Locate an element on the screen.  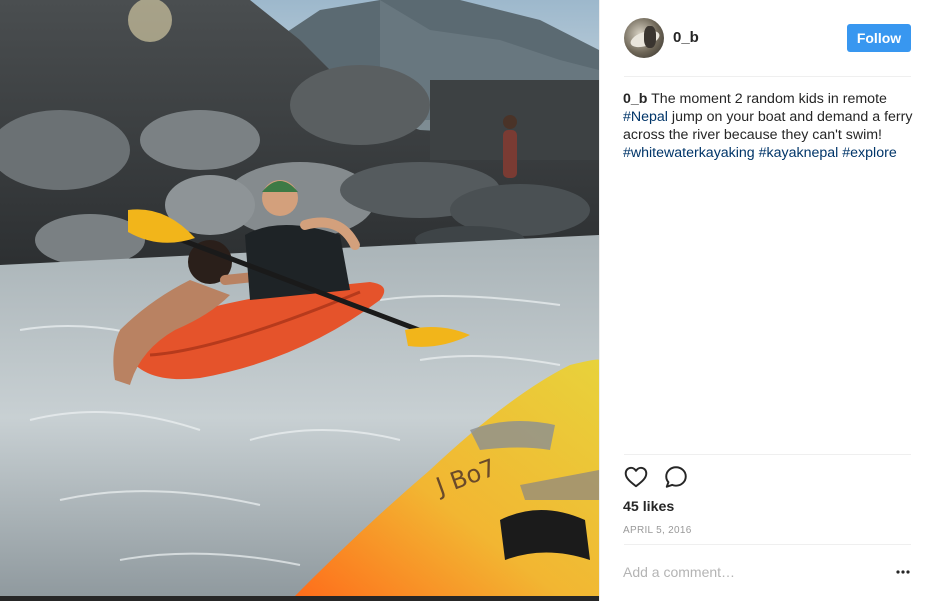
post-header: 0_b Follow is located at coordinates (767, 38).